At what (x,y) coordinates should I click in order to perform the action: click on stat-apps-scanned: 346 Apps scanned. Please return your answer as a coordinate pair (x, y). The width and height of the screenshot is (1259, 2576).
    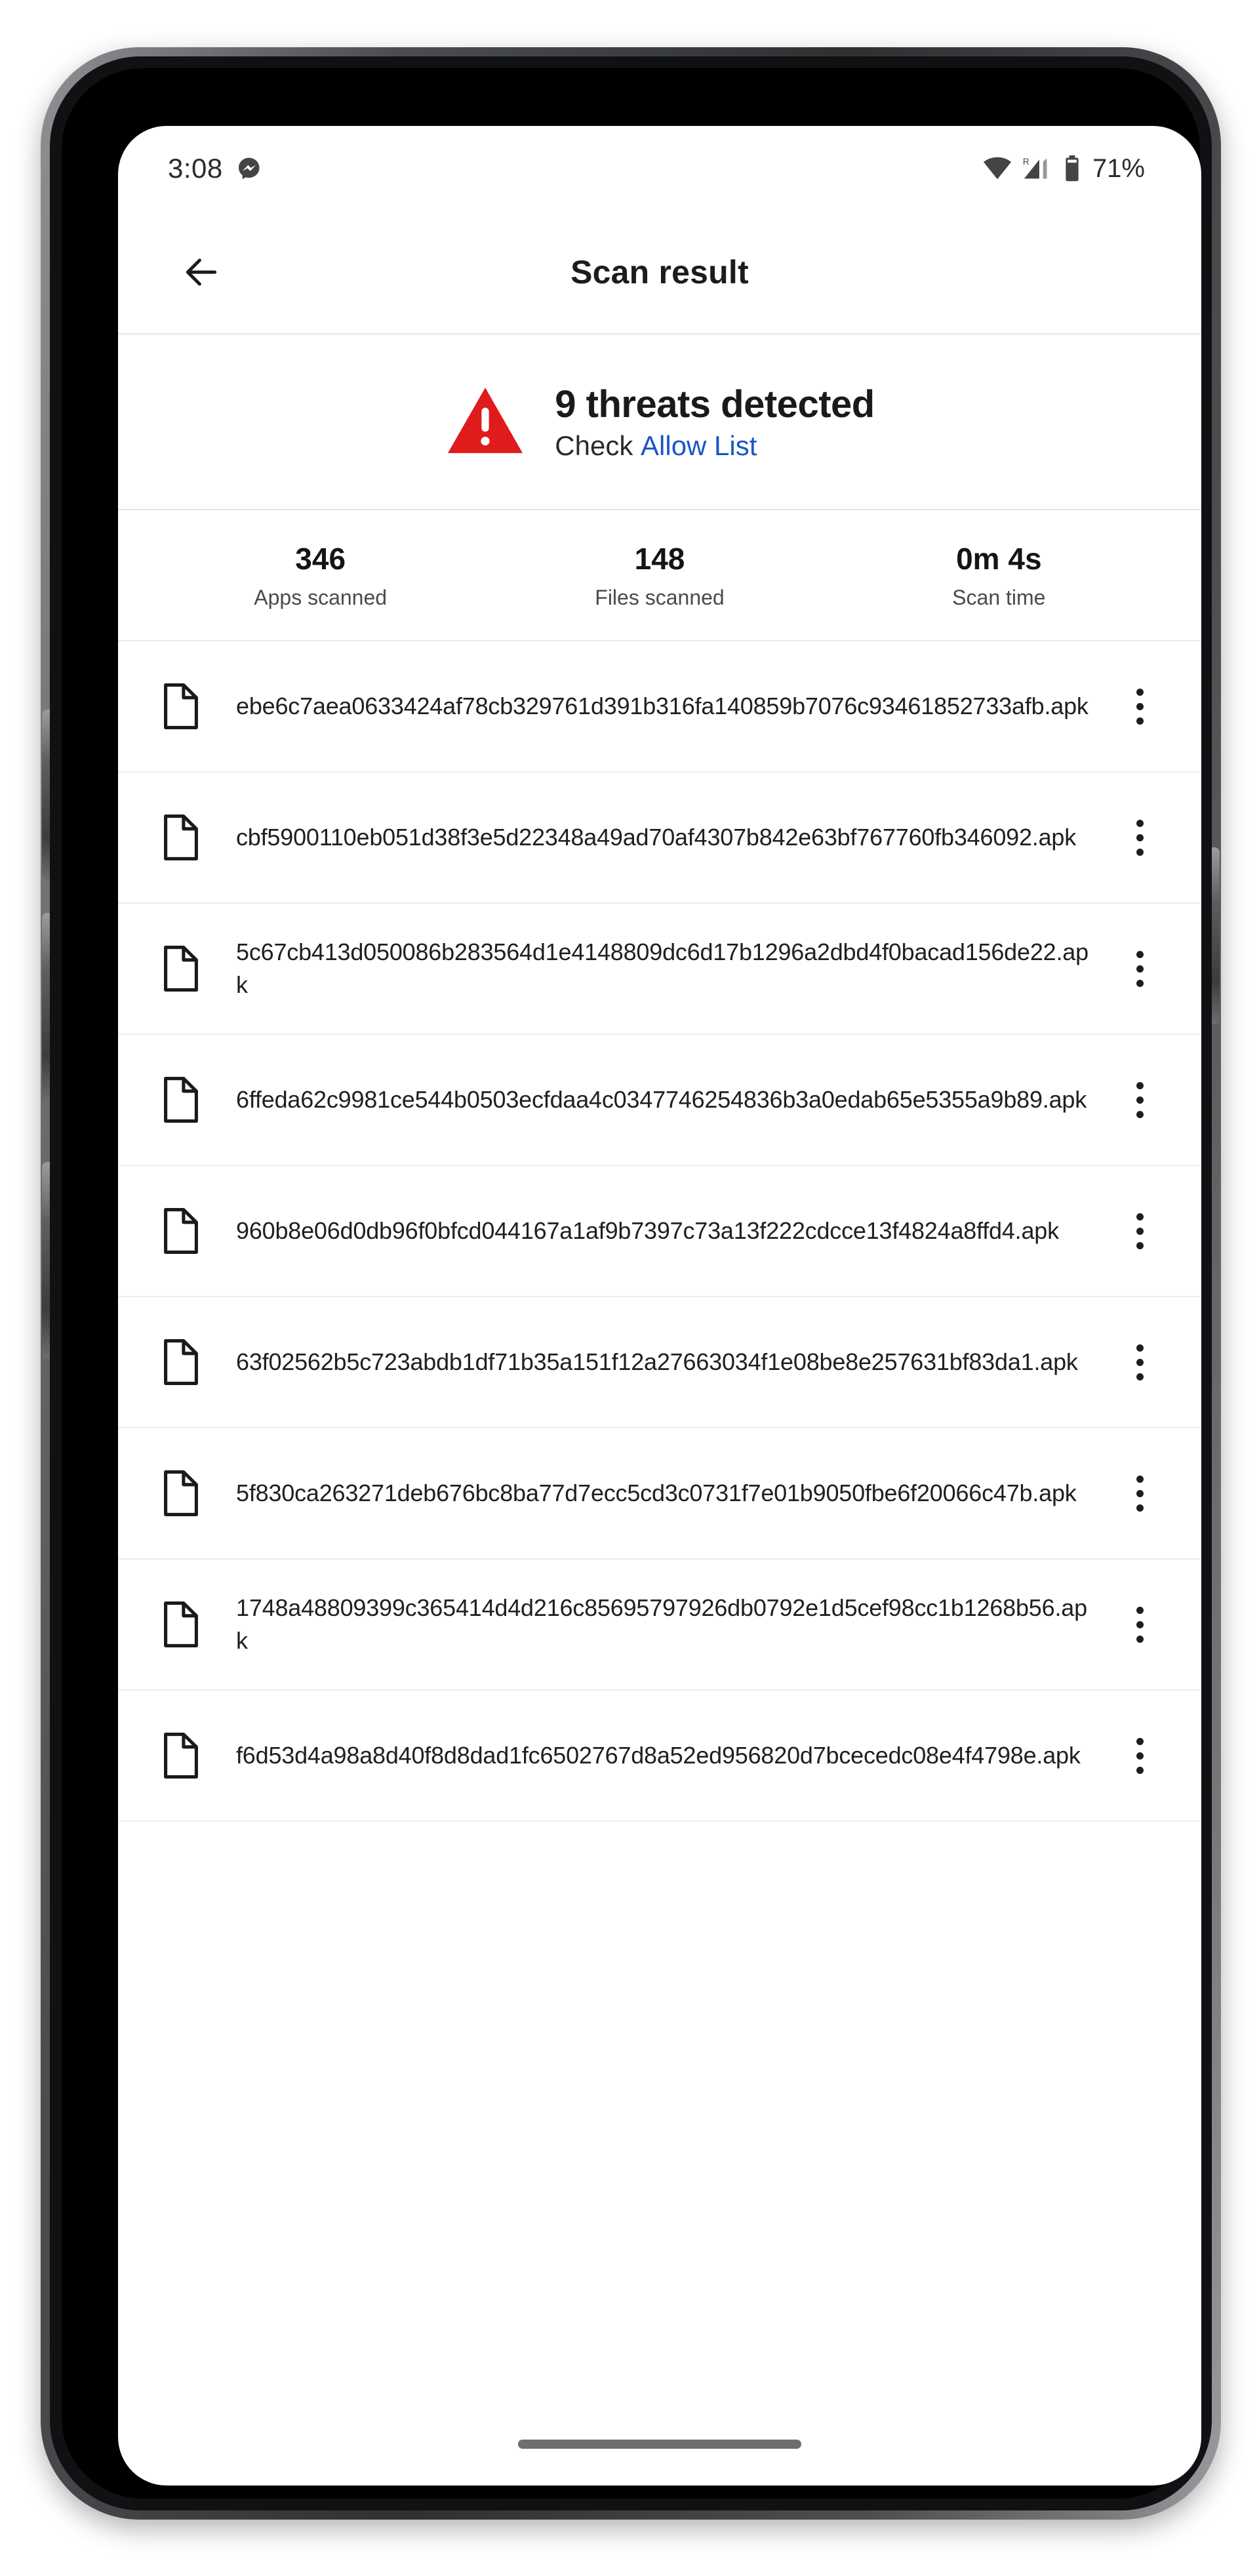
    Looking at the image, I should click on (320, 575).